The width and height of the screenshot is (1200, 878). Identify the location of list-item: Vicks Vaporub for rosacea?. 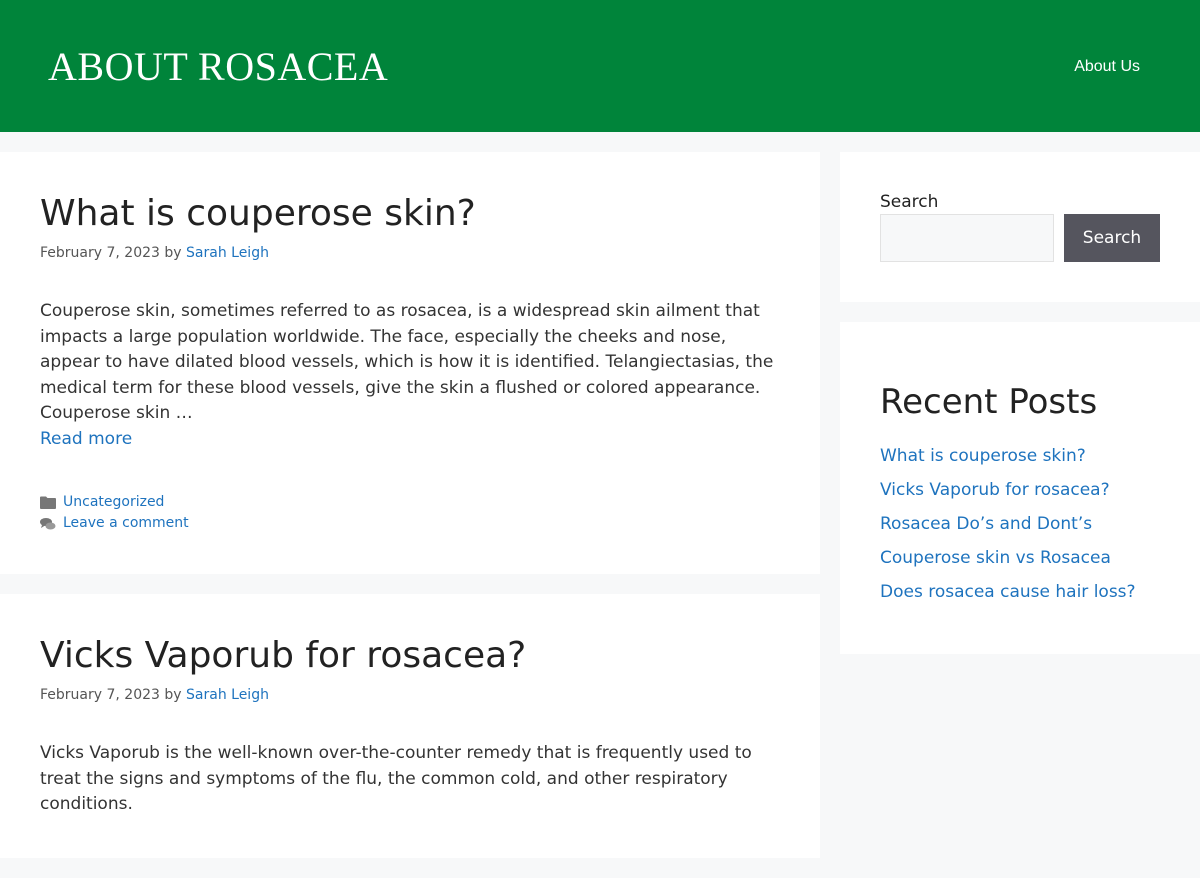
(1020, 490).